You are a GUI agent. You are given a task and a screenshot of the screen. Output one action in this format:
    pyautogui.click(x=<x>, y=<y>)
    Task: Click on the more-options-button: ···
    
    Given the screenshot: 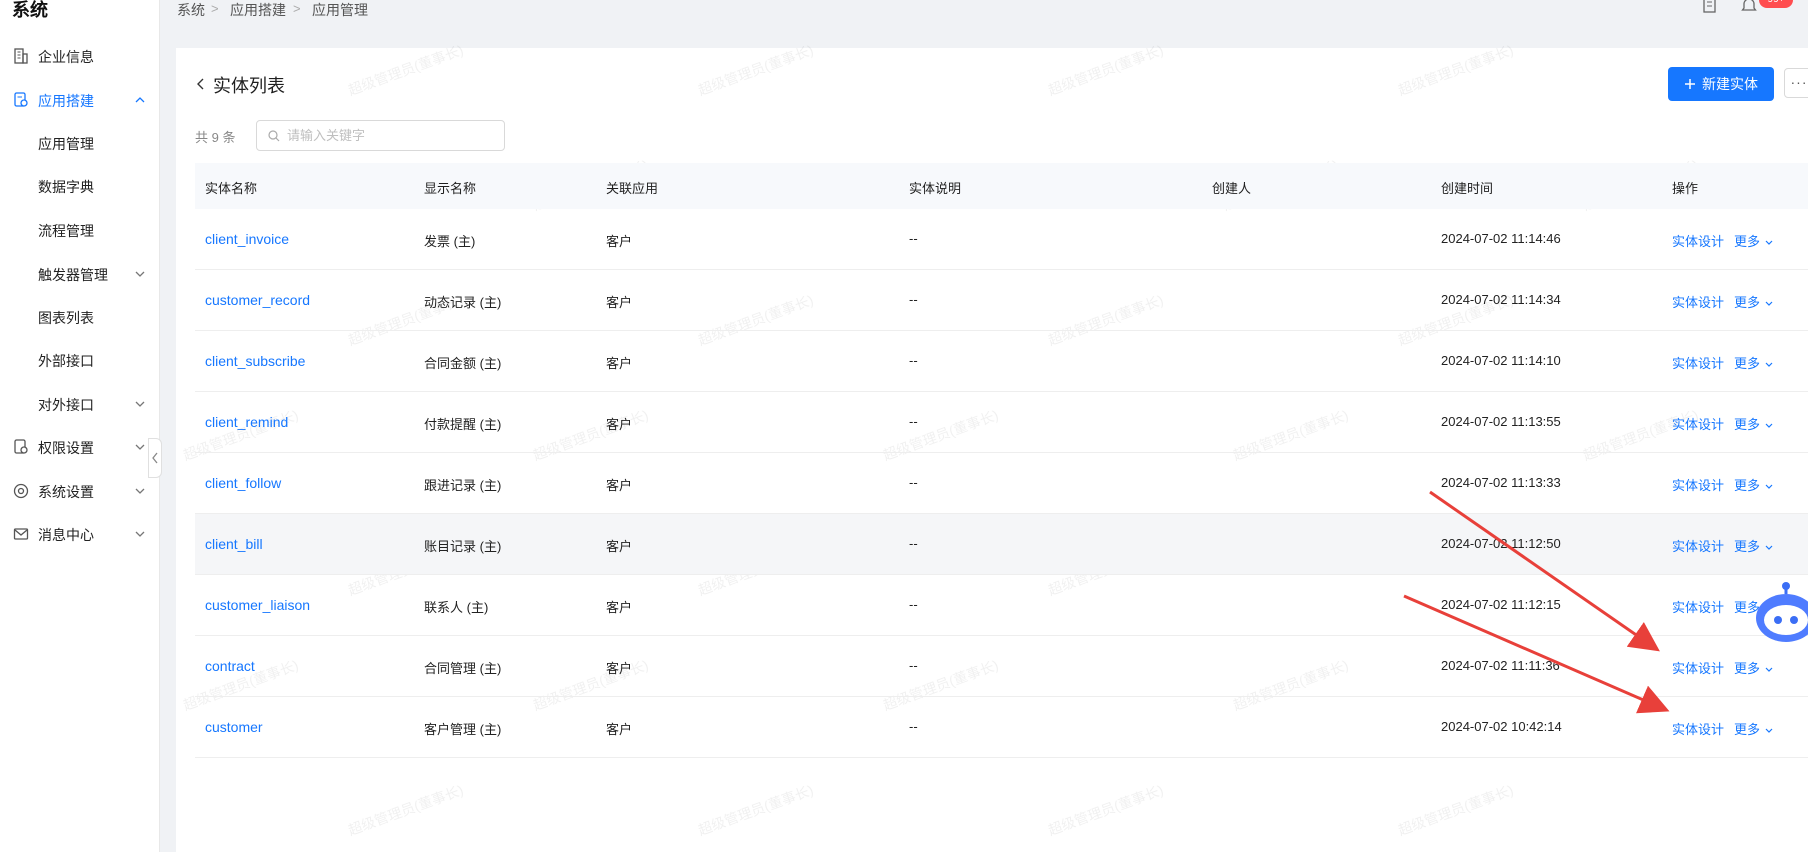 What is the action you would take?
    pyautogui.click(x=1796, y=83)
    